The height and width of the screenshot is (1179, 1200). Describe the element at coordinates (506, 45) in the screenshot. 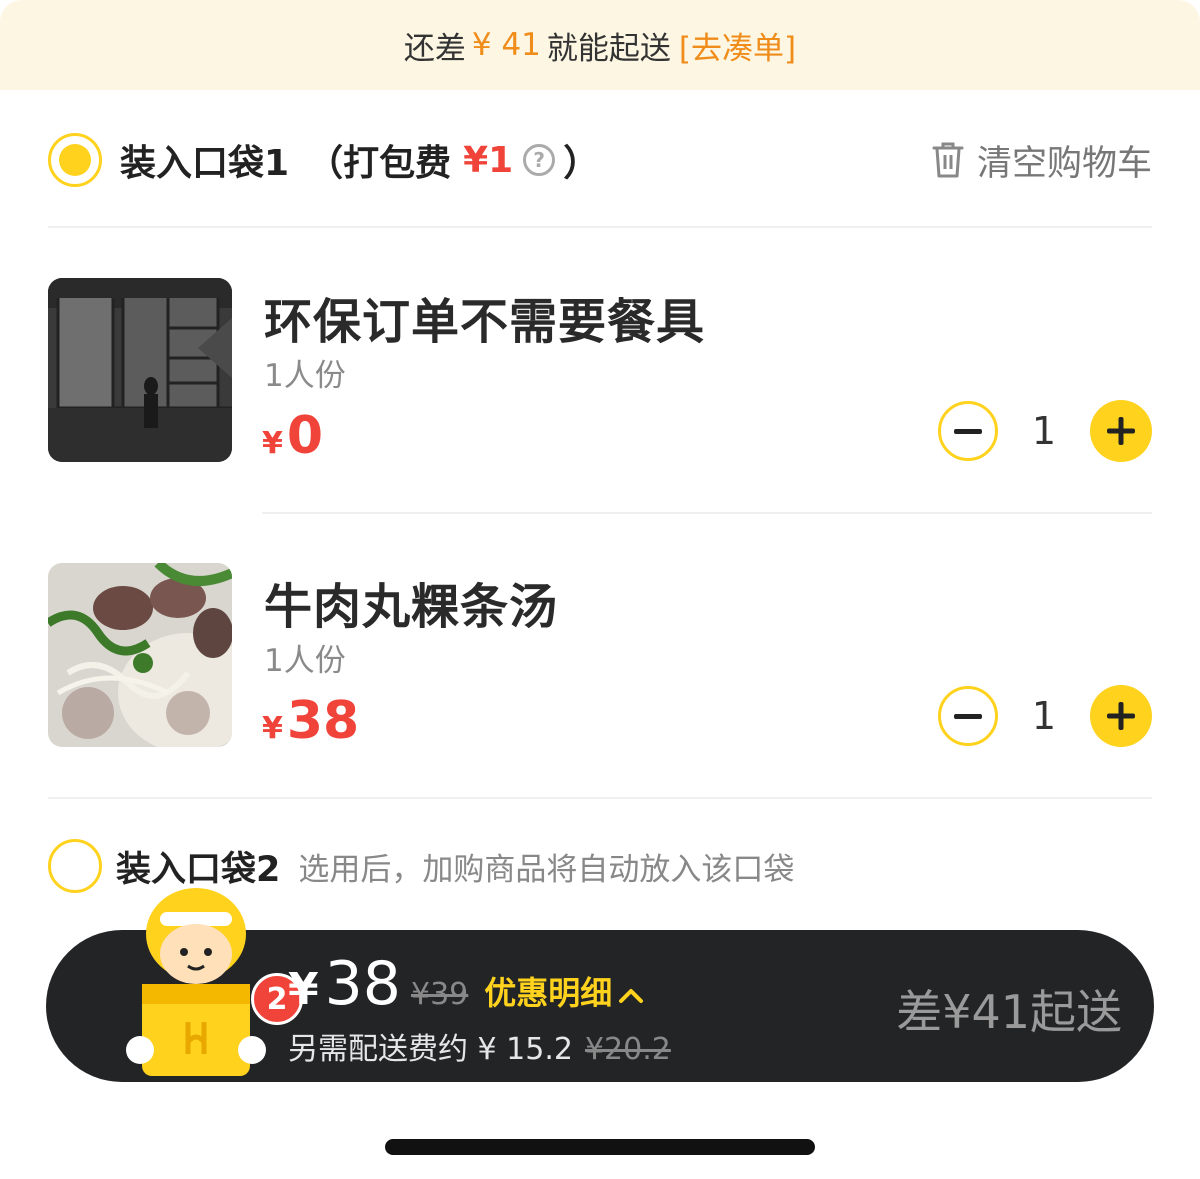

I see `notice-amount: ¥ 41` at that location.